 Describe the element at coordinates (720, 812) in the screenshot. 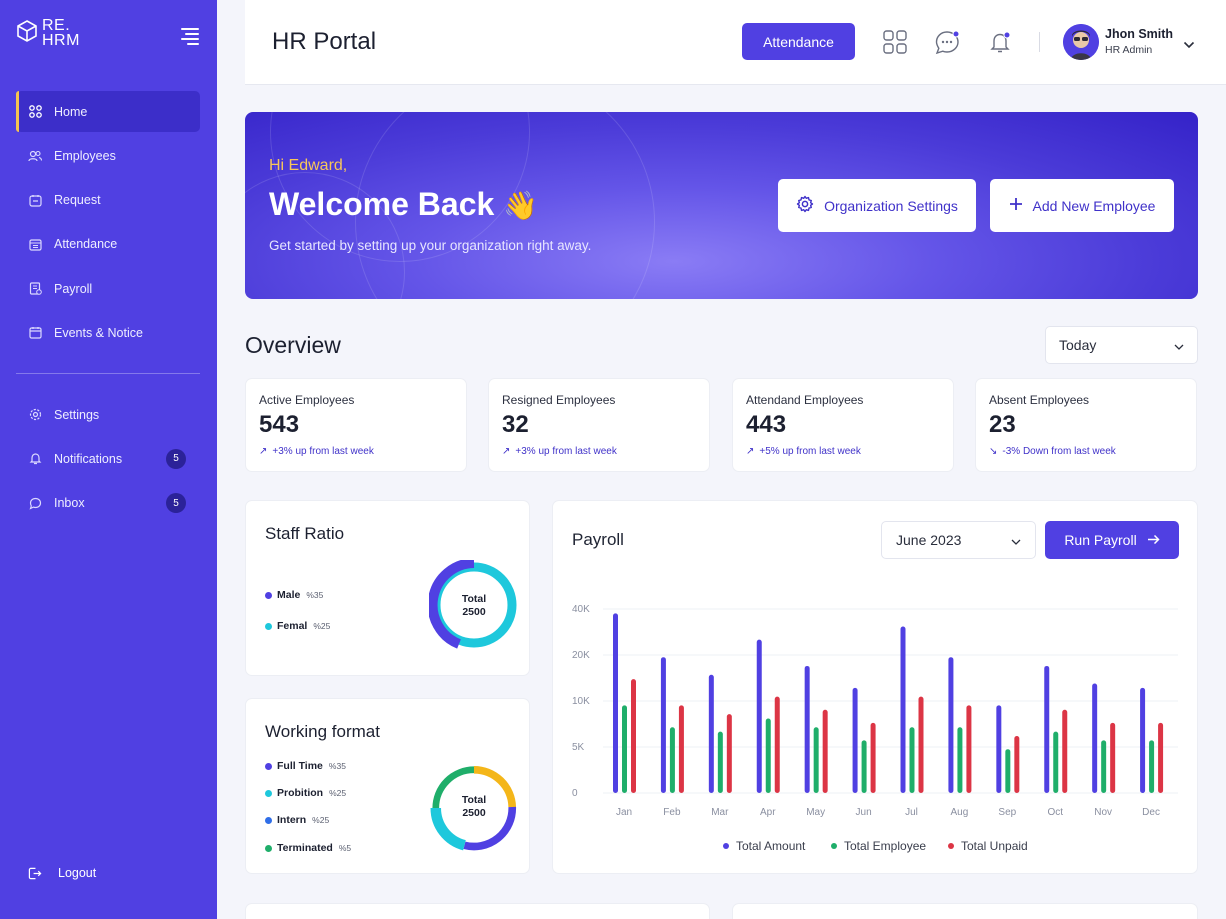

I see `x-tick-label: Mar` at that location.